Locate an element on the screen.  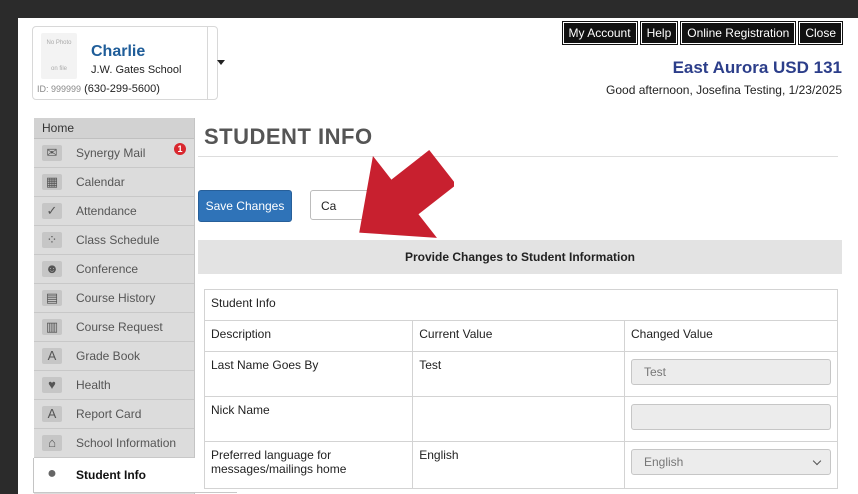
conference-icon: ☻ is located at coordinates (52, 269).